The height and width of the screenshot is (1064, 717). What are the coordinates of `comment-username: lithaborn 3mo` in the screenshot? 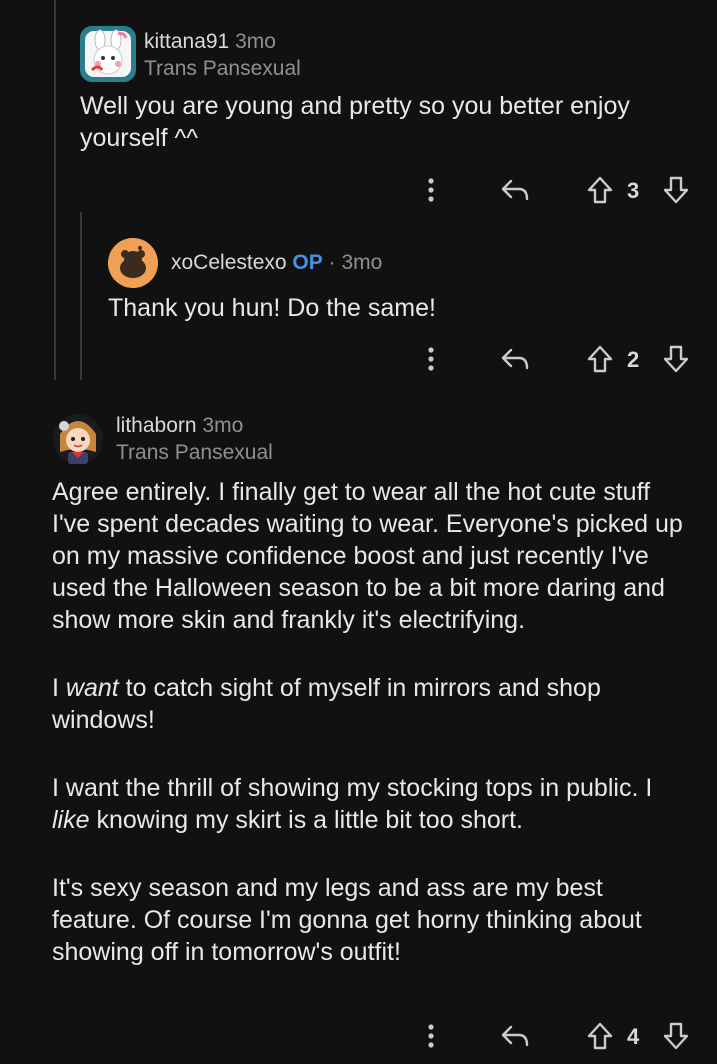 It's located at (179, 426).